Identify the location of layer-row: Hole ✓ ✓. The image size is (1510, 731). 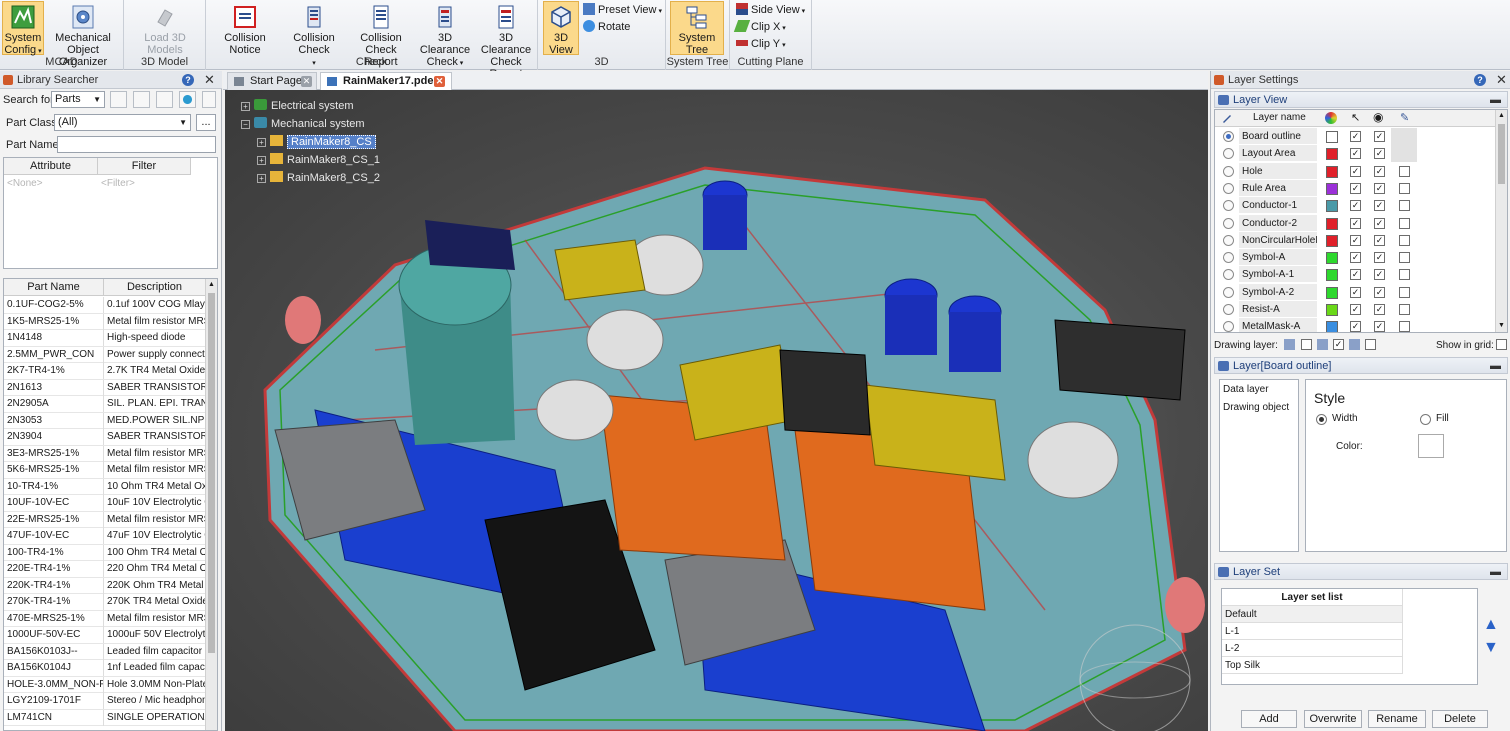
(1355, 171).